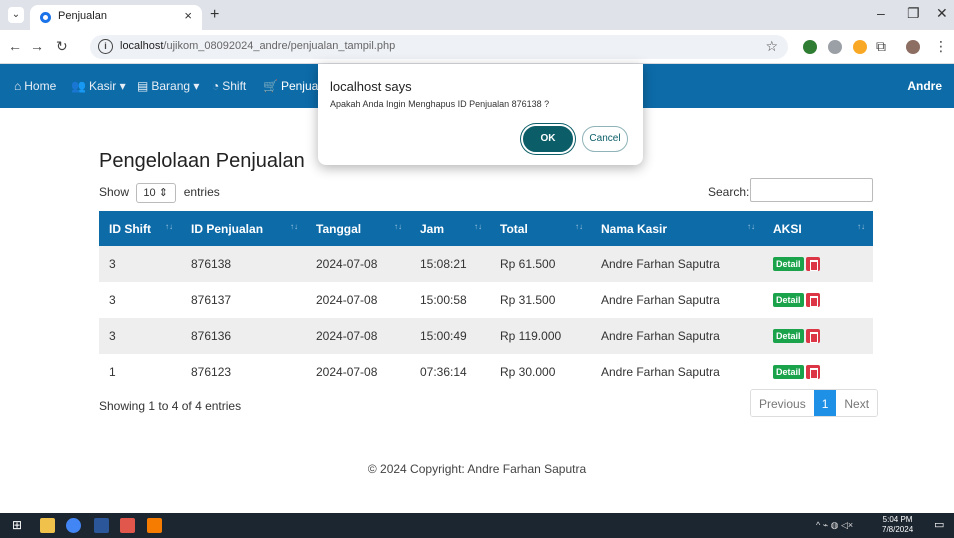  Describe the element at coordinates (811, 190) in the screenshot. I see `search-input` at that location.